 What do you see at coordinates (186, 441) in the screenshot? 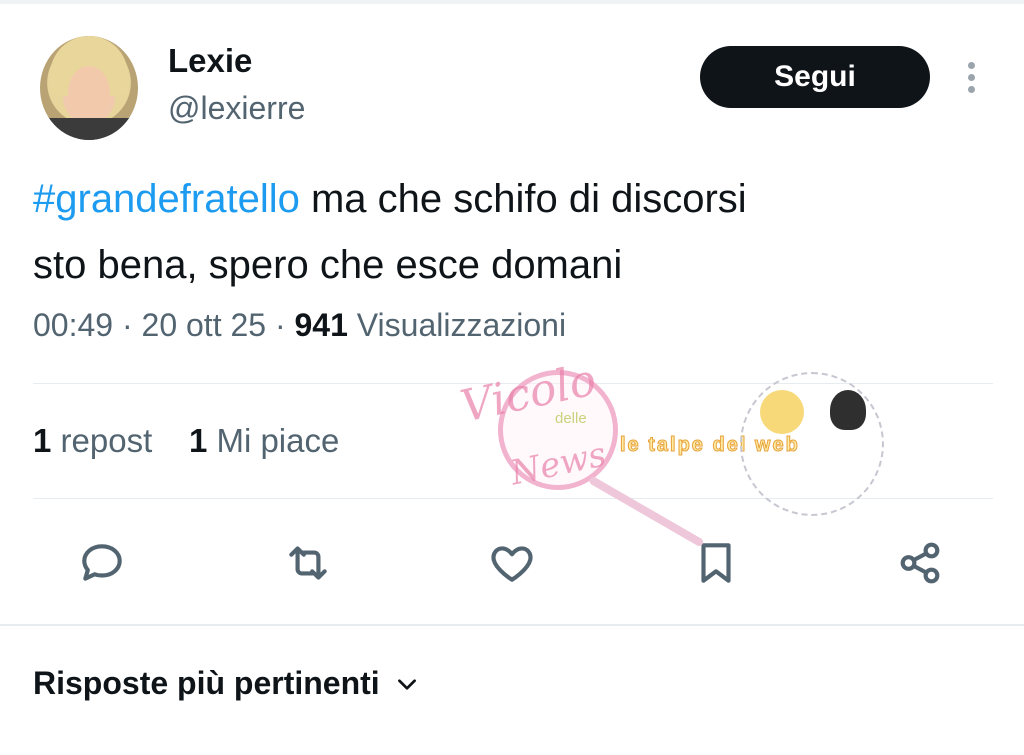
I see `engagement-stats: 1 repost 1 Mi piace` at bounding box center [186, 441].